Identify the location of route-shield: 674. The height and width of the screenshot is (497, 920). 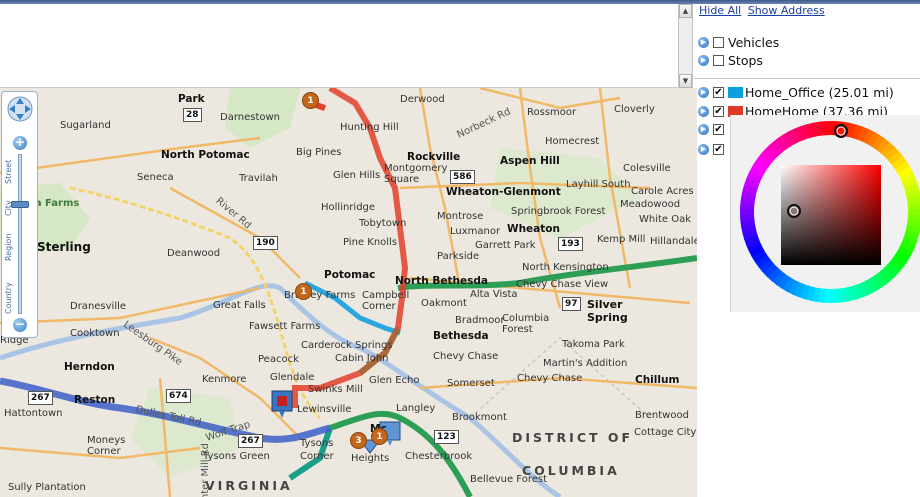
(178, 396).